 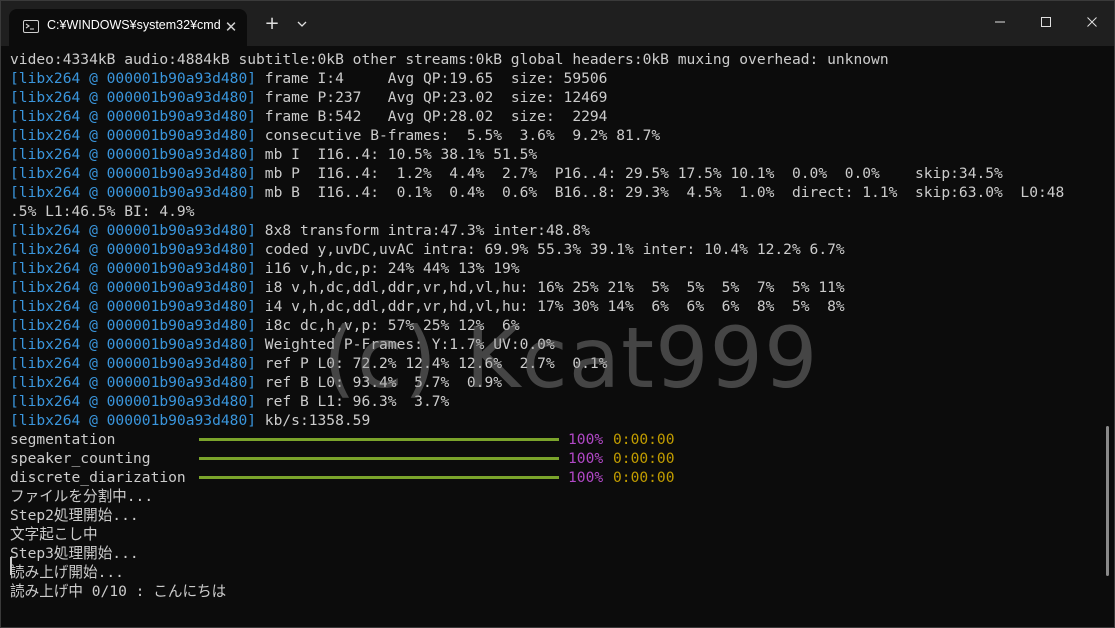 I want to click on watermark: (c) Kcat999, so click(x=571, y=358).